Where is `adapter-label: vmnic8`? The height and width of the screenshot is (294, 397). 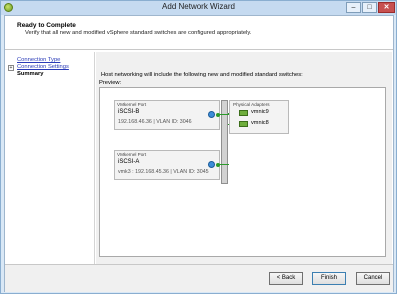 adapter-label: vmnic8 is located at coordinates (260, 123).